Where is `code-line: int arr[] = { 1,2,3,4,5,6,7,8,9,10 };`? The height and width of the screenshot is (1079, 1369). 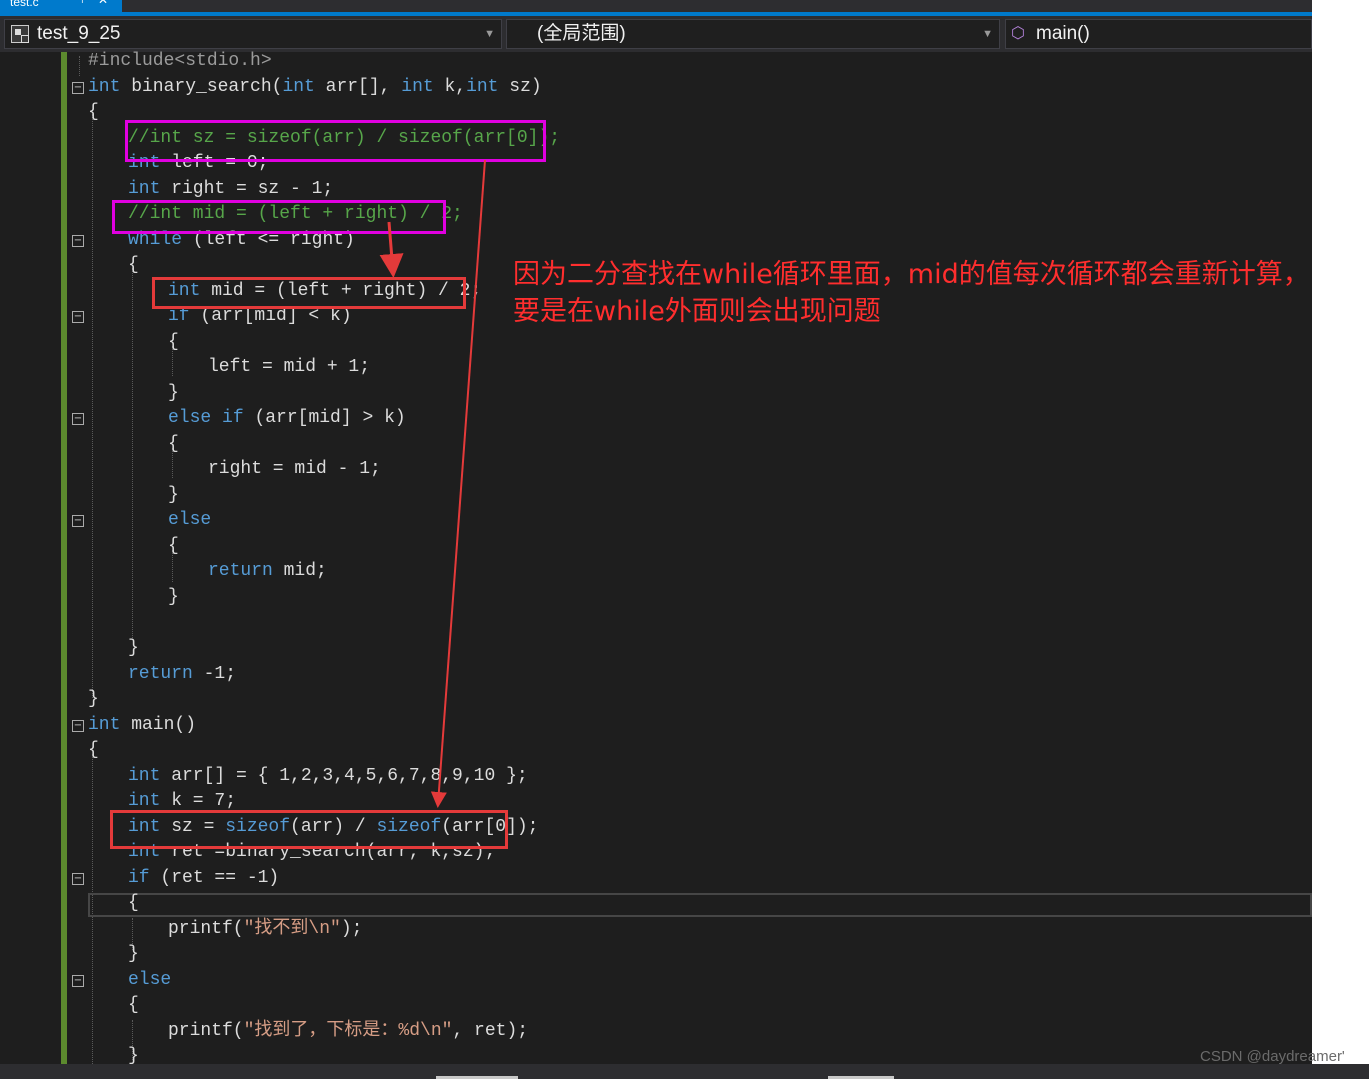 code-line: int arr[] = { 1,2,3,4,5,6,7,8,9,10 }; is located at coordinates (328, 776).